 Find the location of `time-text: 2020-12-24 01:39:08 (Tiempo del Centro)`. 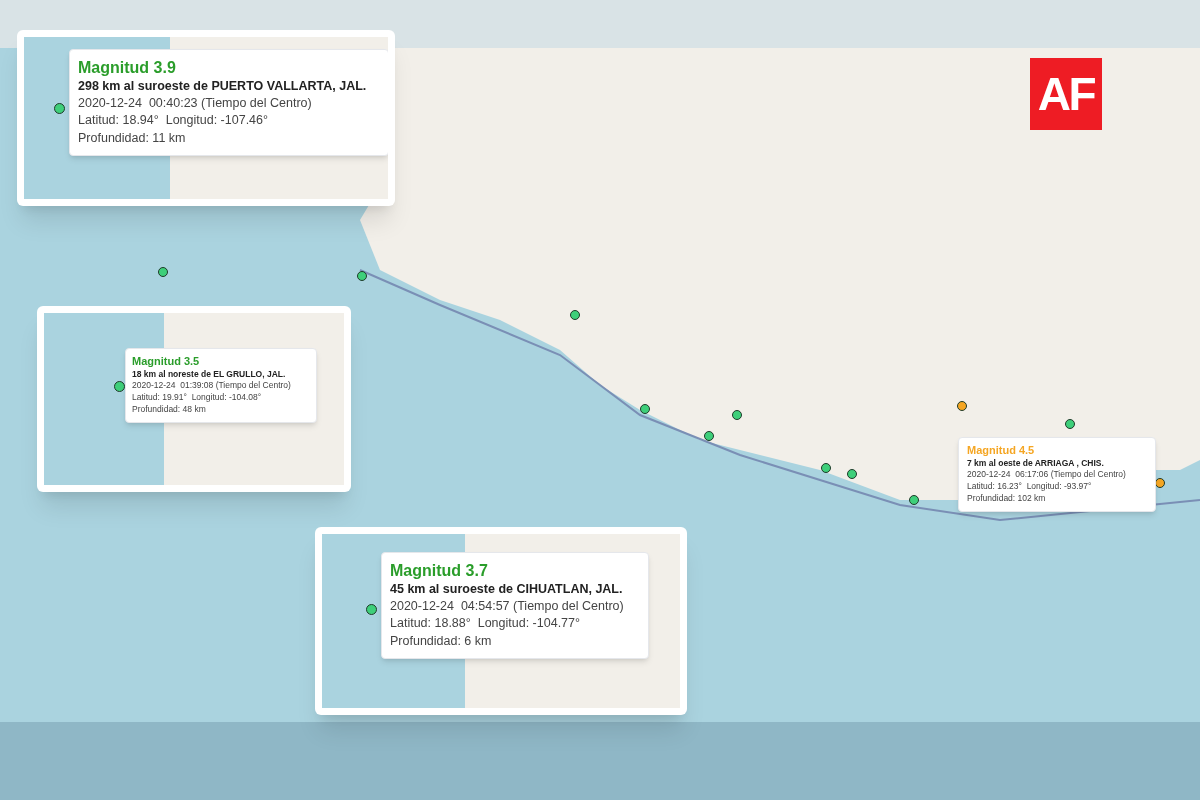

time-text: 2020-12-24 01:39:08 (Tiempo del Centro) is located at coordinates (212, 386).